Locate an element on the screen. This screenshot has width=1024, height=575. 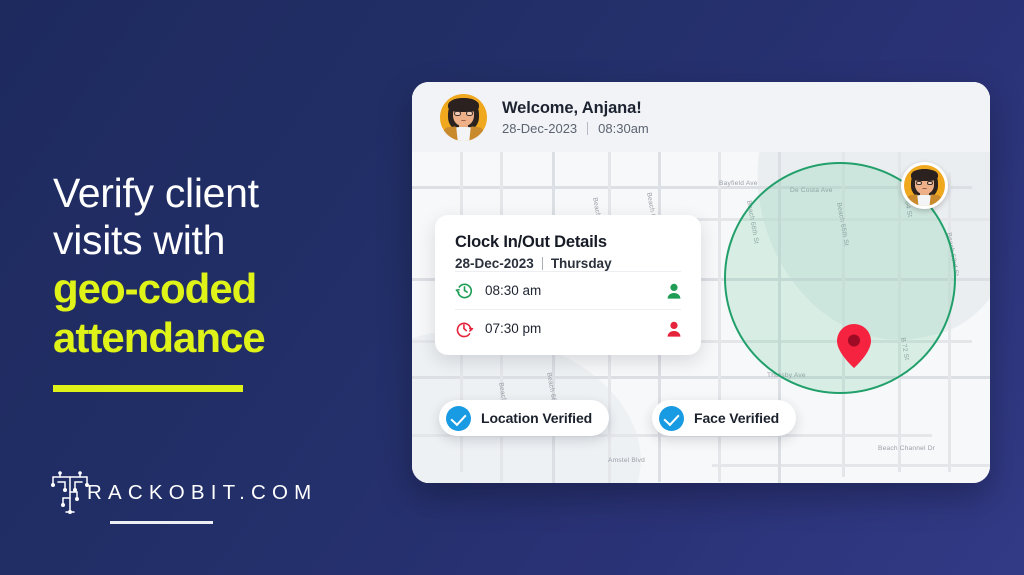
person-out-icon is located at coordinates (674, 329).